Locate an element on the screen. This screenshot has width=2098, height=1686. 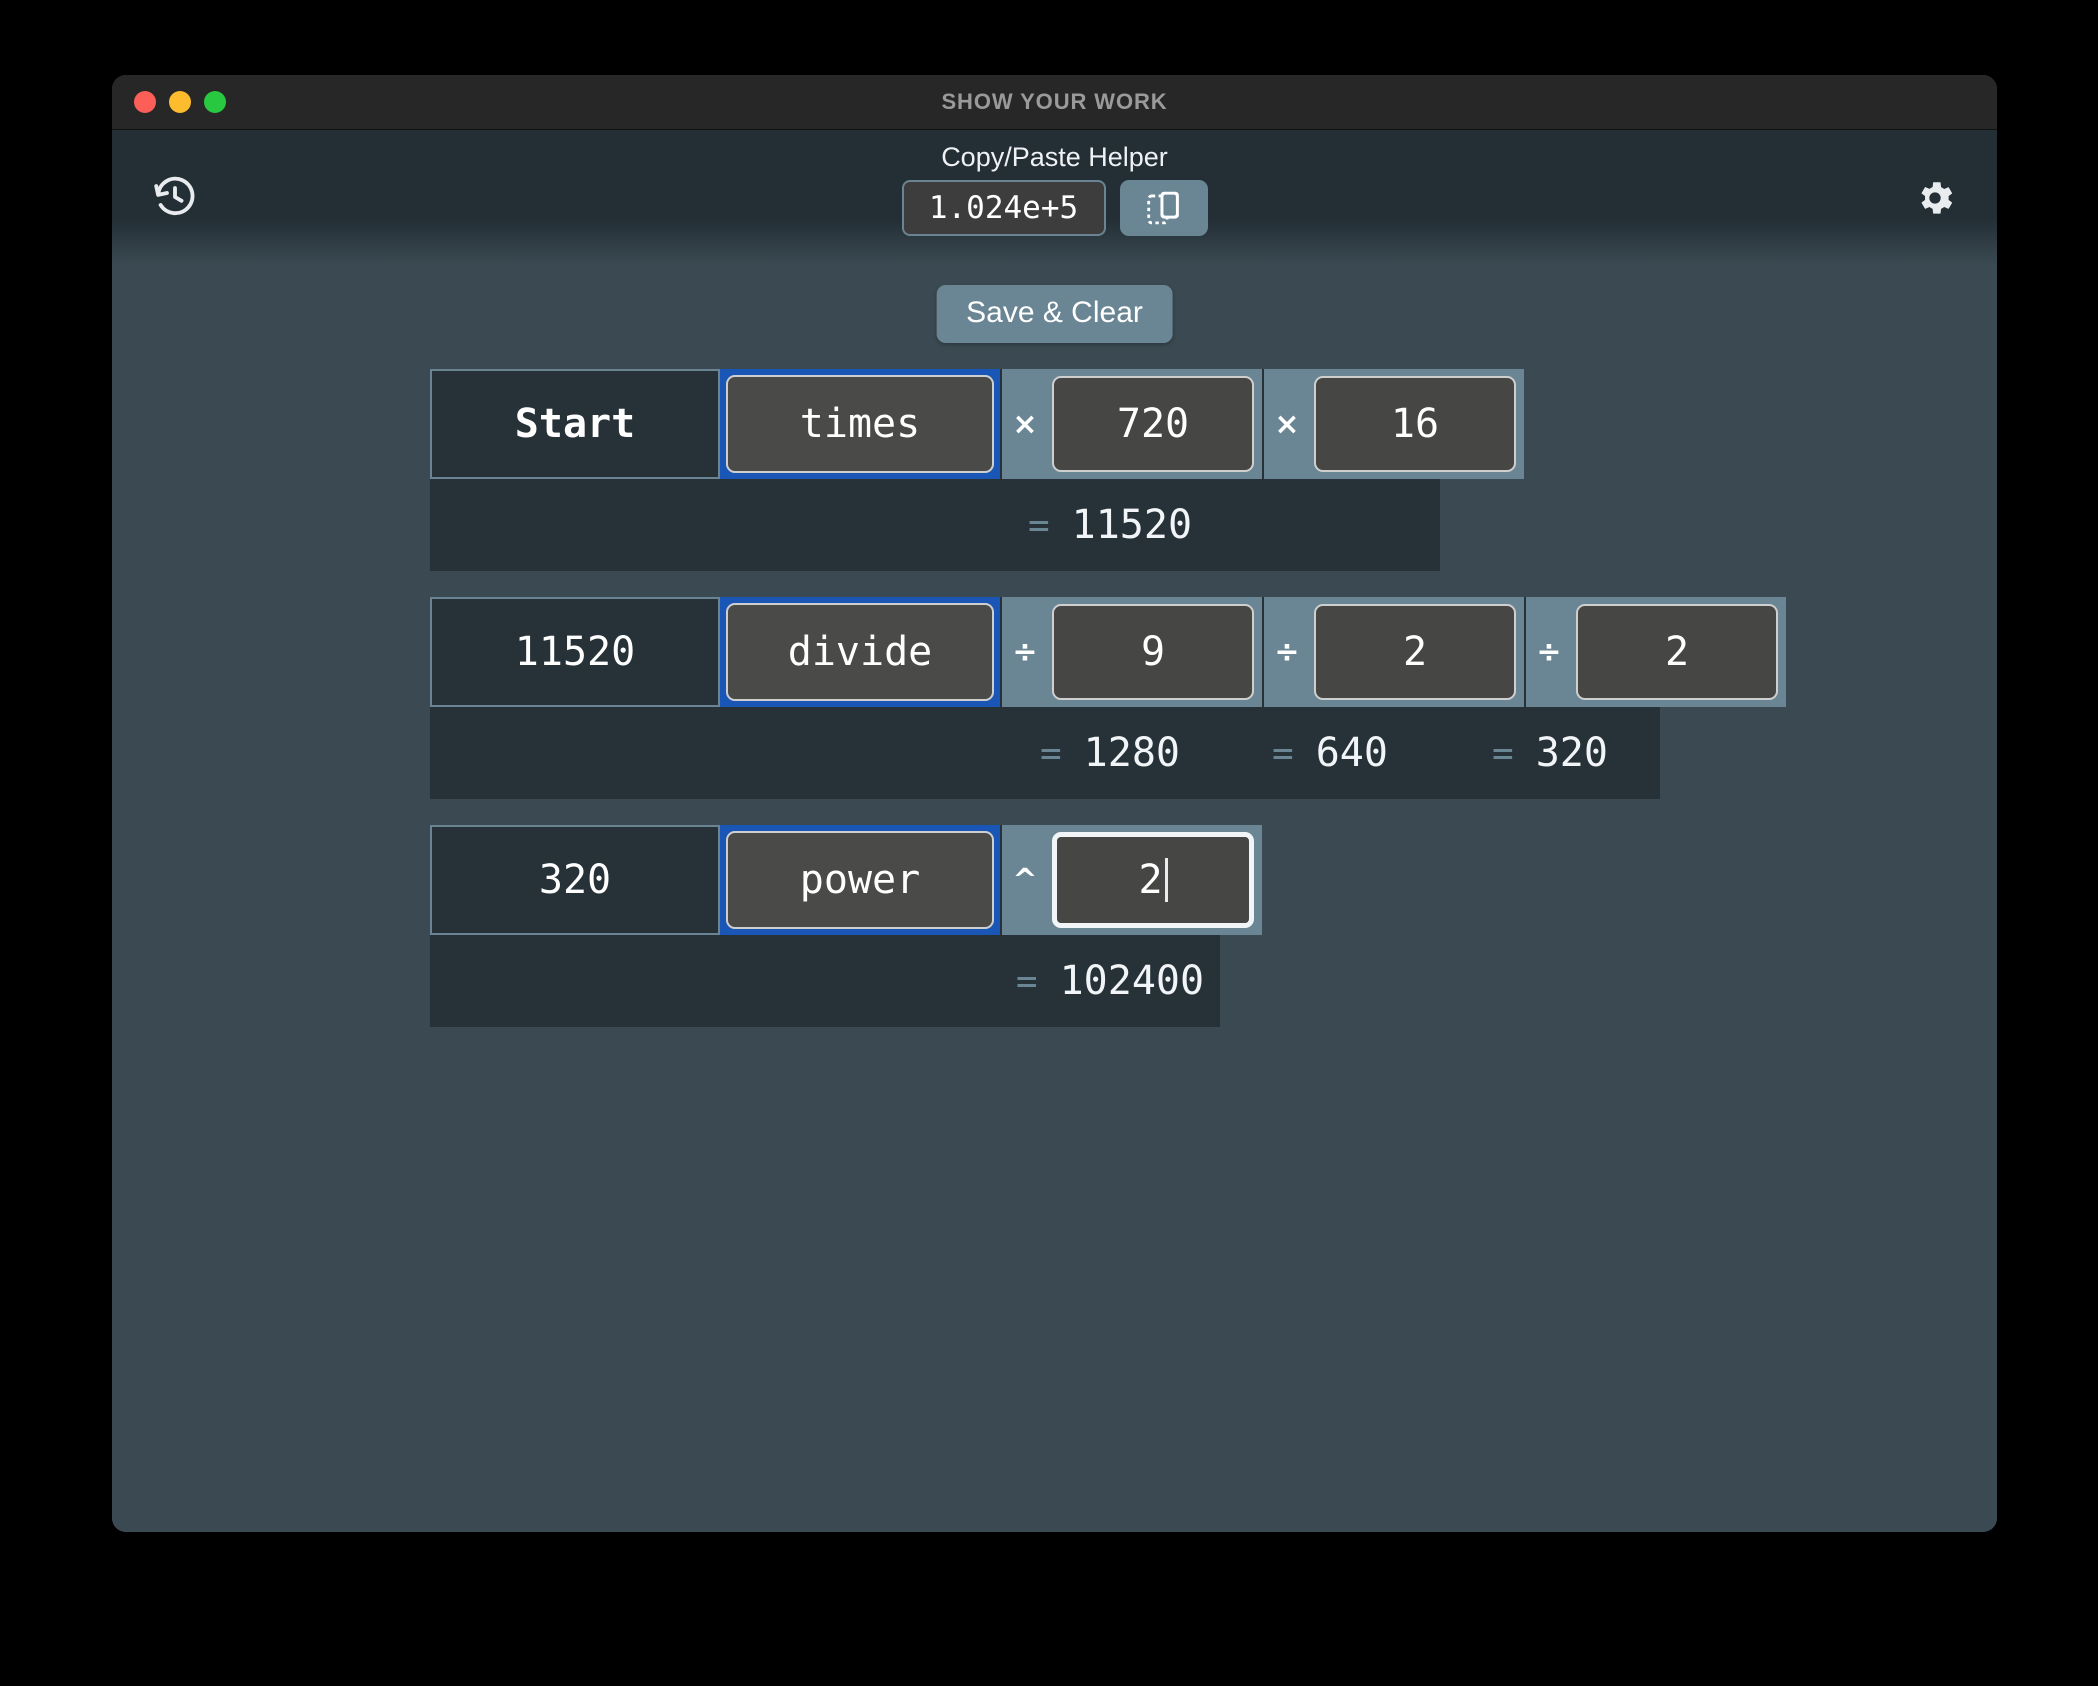
operand-group: × 720 is located at coordinates (1131, 424).